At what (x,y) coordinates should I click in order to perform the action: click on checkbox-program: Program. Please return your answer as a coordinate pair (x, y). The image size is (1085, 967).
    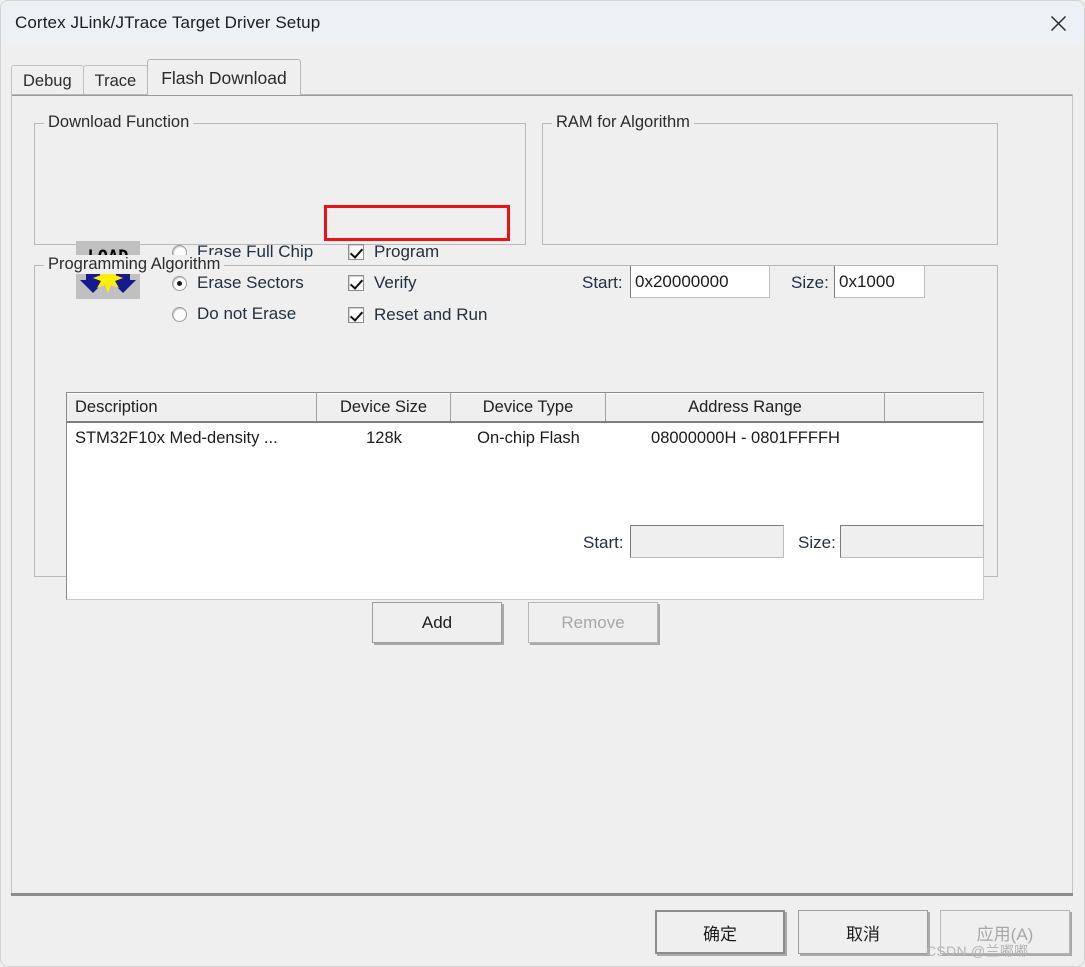
    Looking at the image, I should click on (393, 252).